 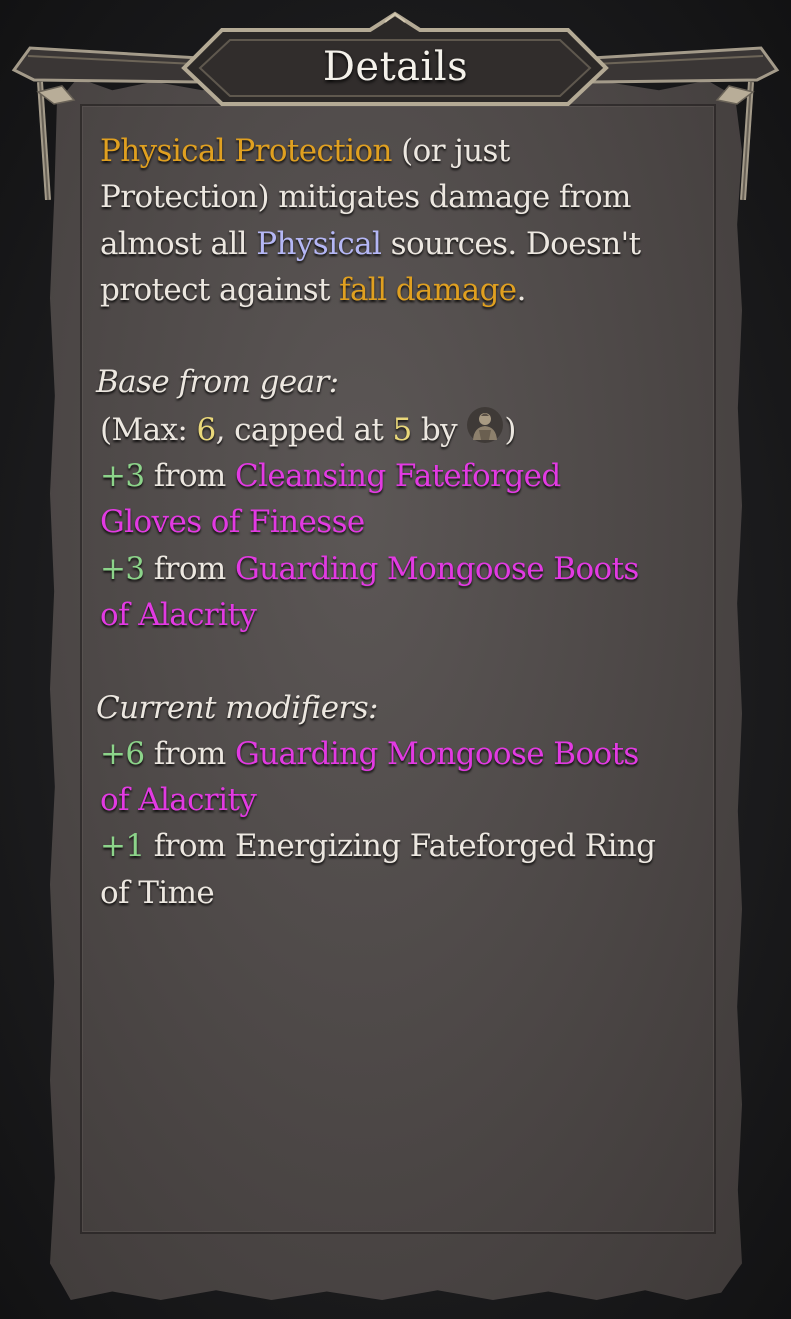 I want to click on base-heading: Base from gear:, so click(x=217, y=382).